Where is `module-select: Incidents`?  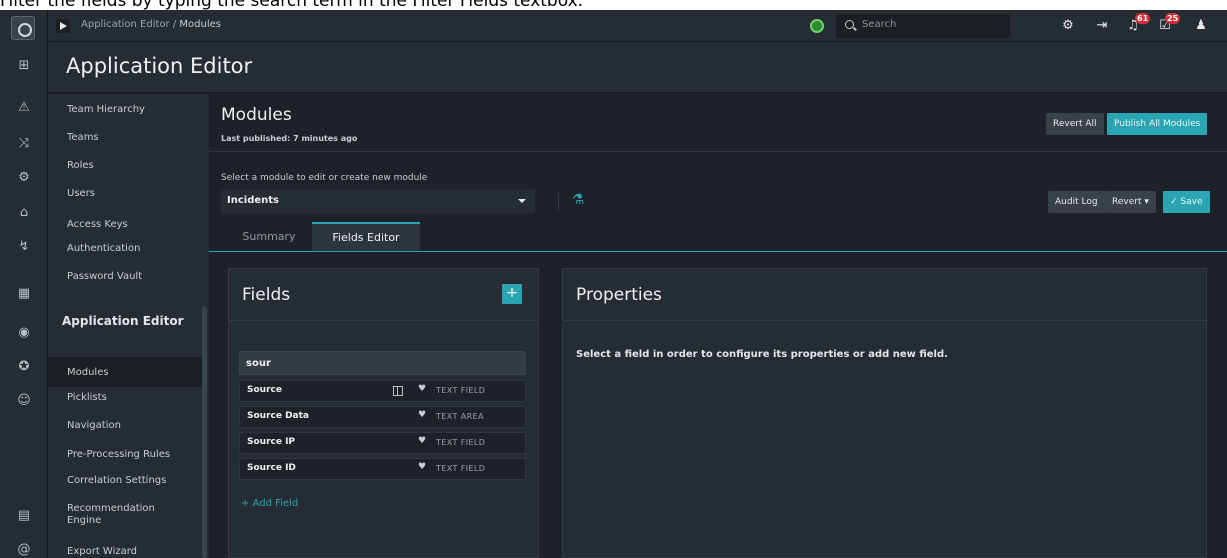
module-select: Incidents is located at coordinates (378, 201).